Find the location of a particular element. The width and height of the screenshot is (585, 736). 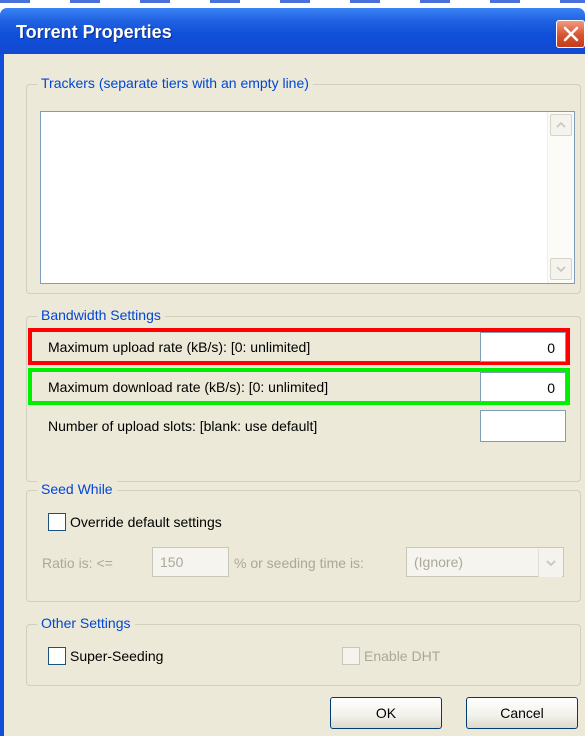

close-button is located at coordinates (570, 34).